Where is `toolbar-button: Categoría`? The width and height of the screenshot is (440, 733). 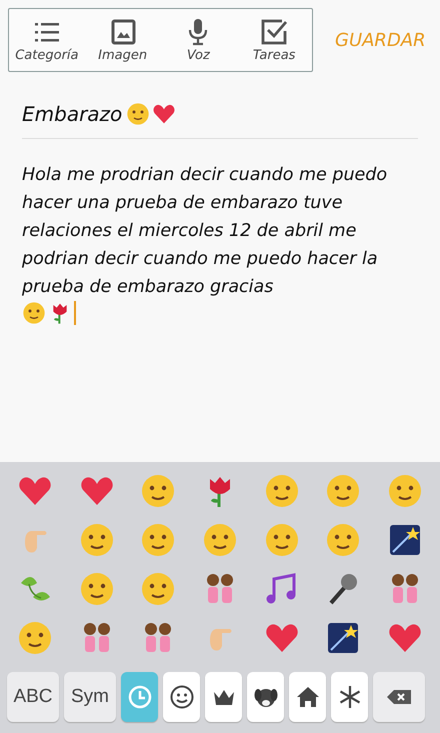 toolbar-button: Categoría is located at coordinates (47, 40).